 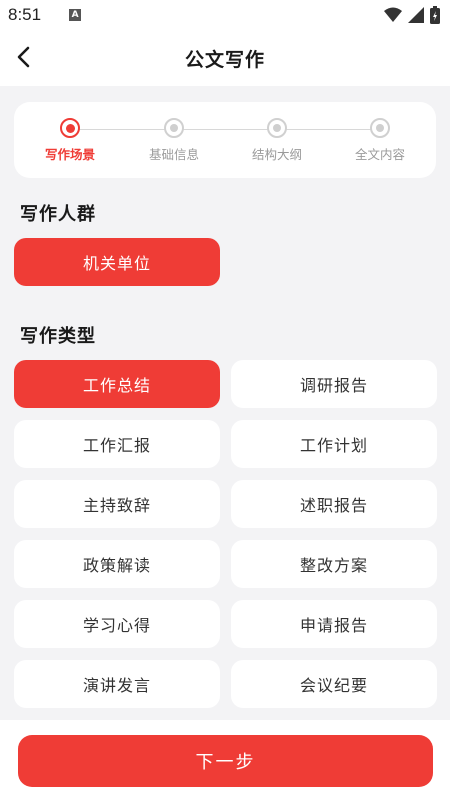 What do you see at coordinates (117, 564) in the screenshot?
I see `type-option: 政策解读` at bounding box center [117, 564].